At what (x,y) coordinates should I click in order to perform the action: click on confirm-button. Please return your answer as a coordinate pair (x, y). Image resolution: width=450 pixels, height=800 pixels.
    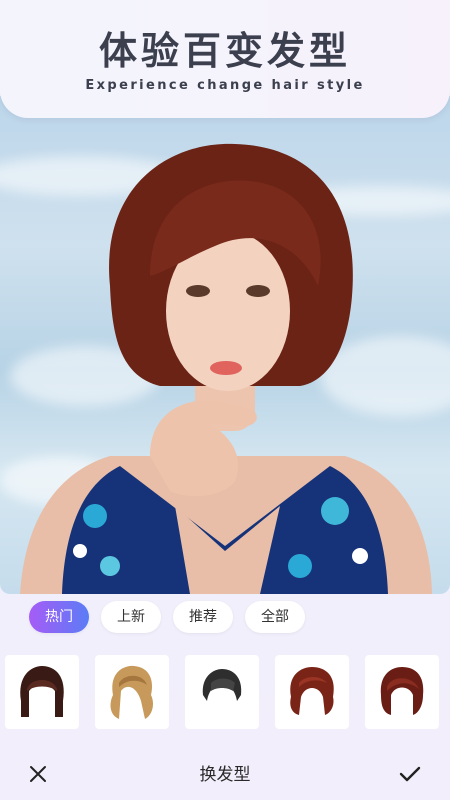
    Looking at the image, I should click on (410, 774).